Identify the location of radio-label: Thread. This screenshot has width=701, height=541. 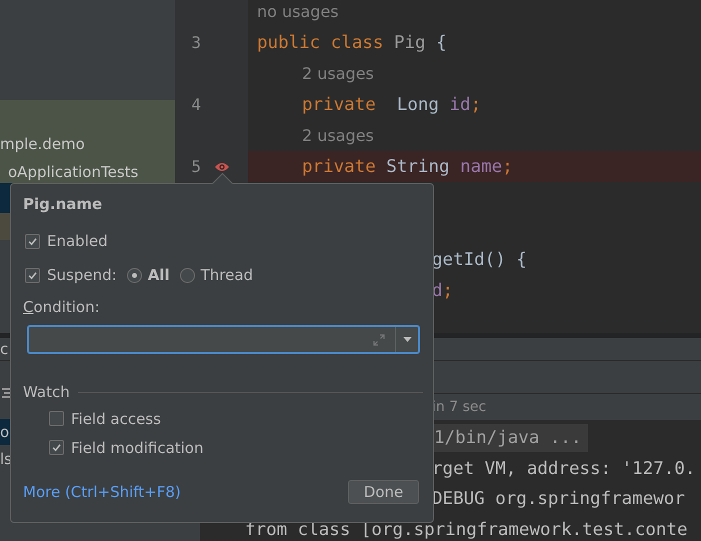
(227, 275).